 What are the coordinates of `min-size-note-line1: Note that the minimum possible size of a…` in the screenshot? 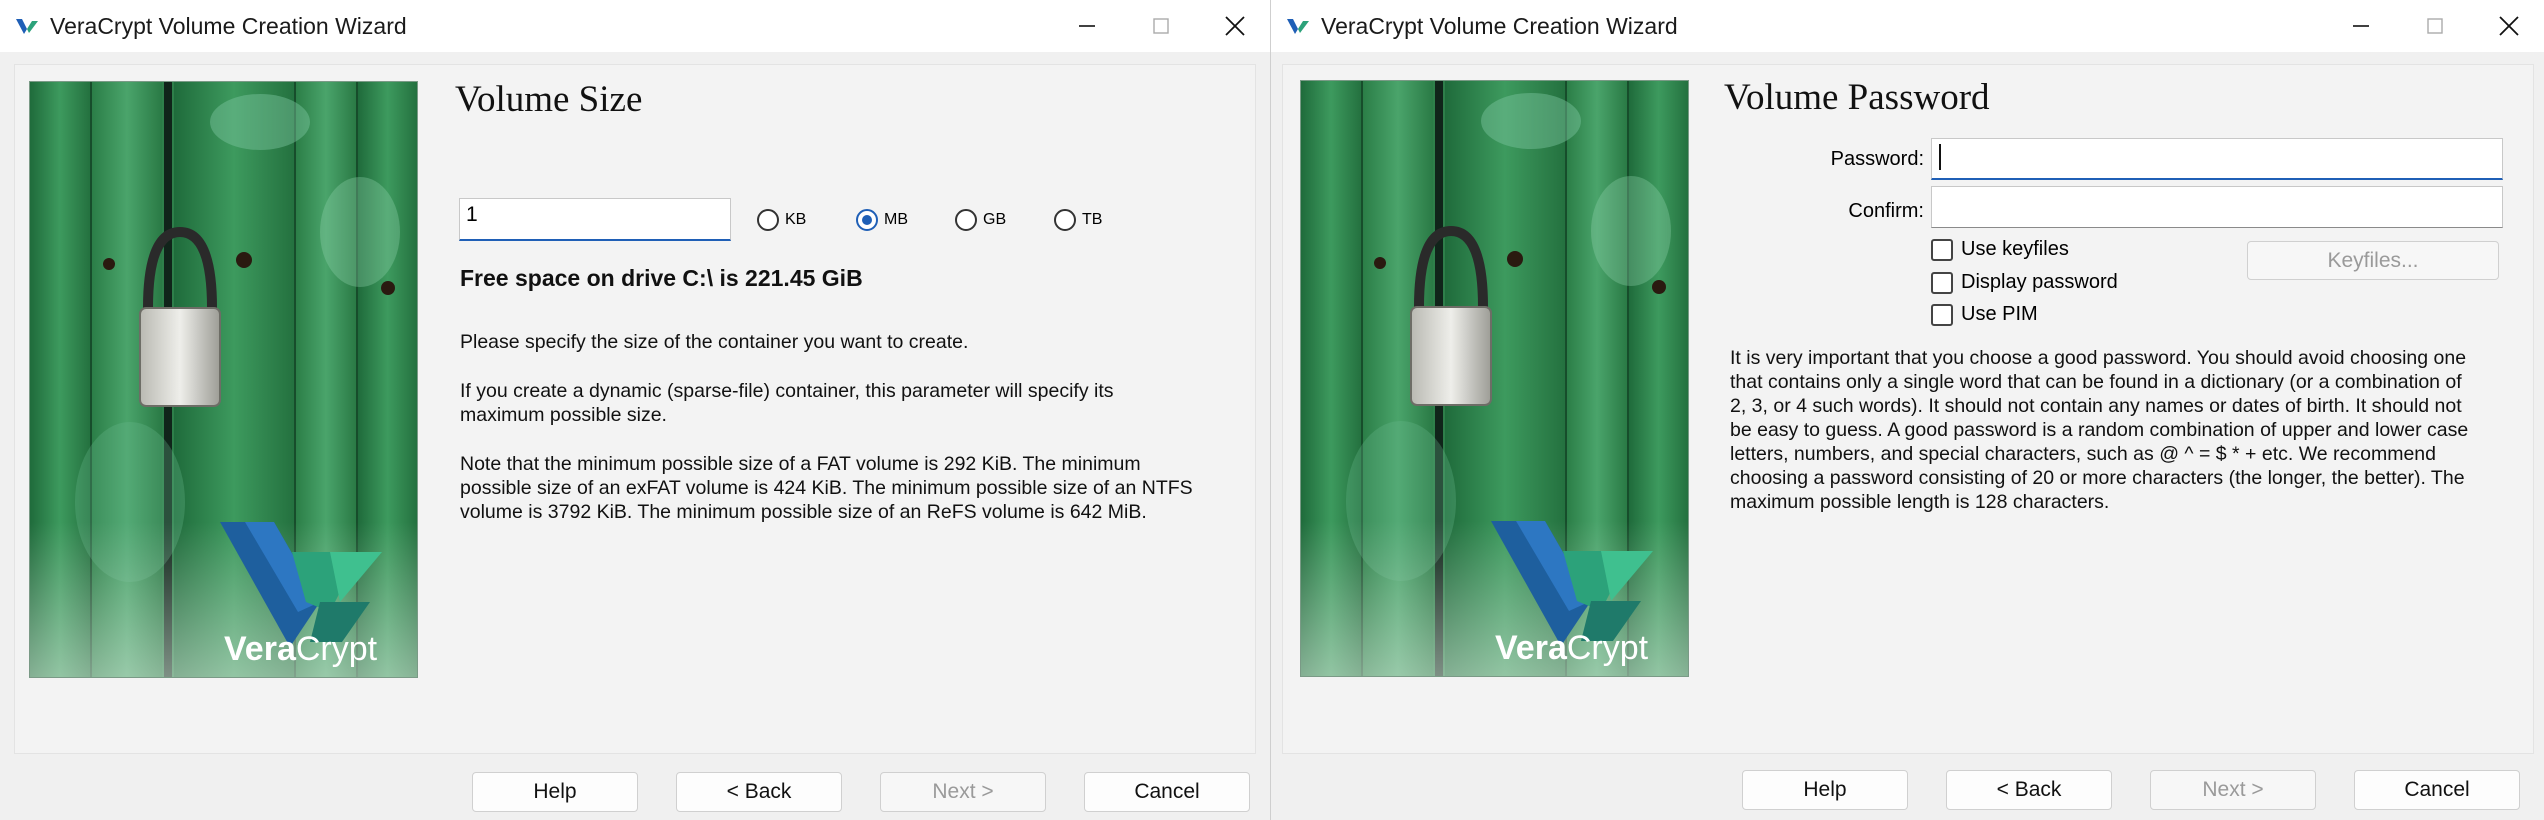 It's located at (800, 464).